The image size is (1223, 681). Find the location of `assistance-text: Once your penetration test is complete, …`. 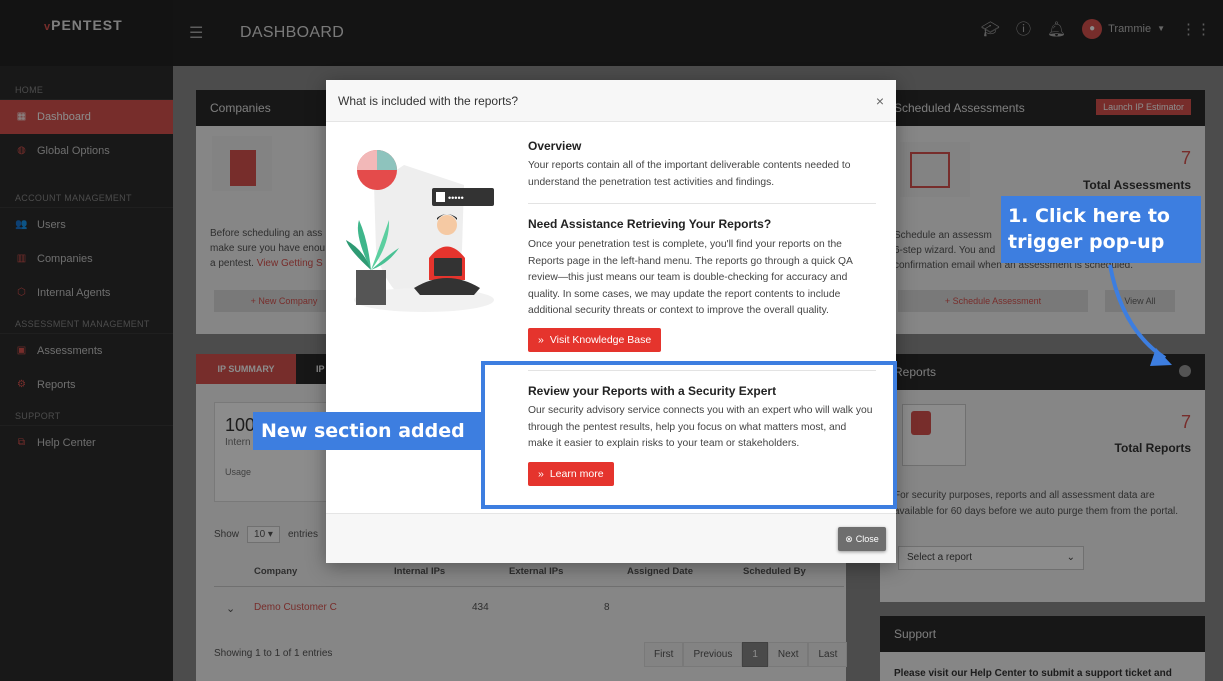

assistance-text: Once your penetration test is complete, … is located at coordinates (690, 277).